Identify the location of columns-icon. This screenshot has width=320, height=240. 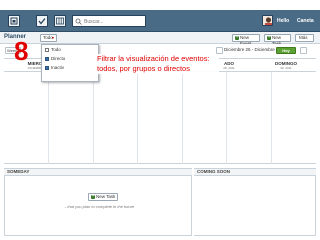
(60, 21).